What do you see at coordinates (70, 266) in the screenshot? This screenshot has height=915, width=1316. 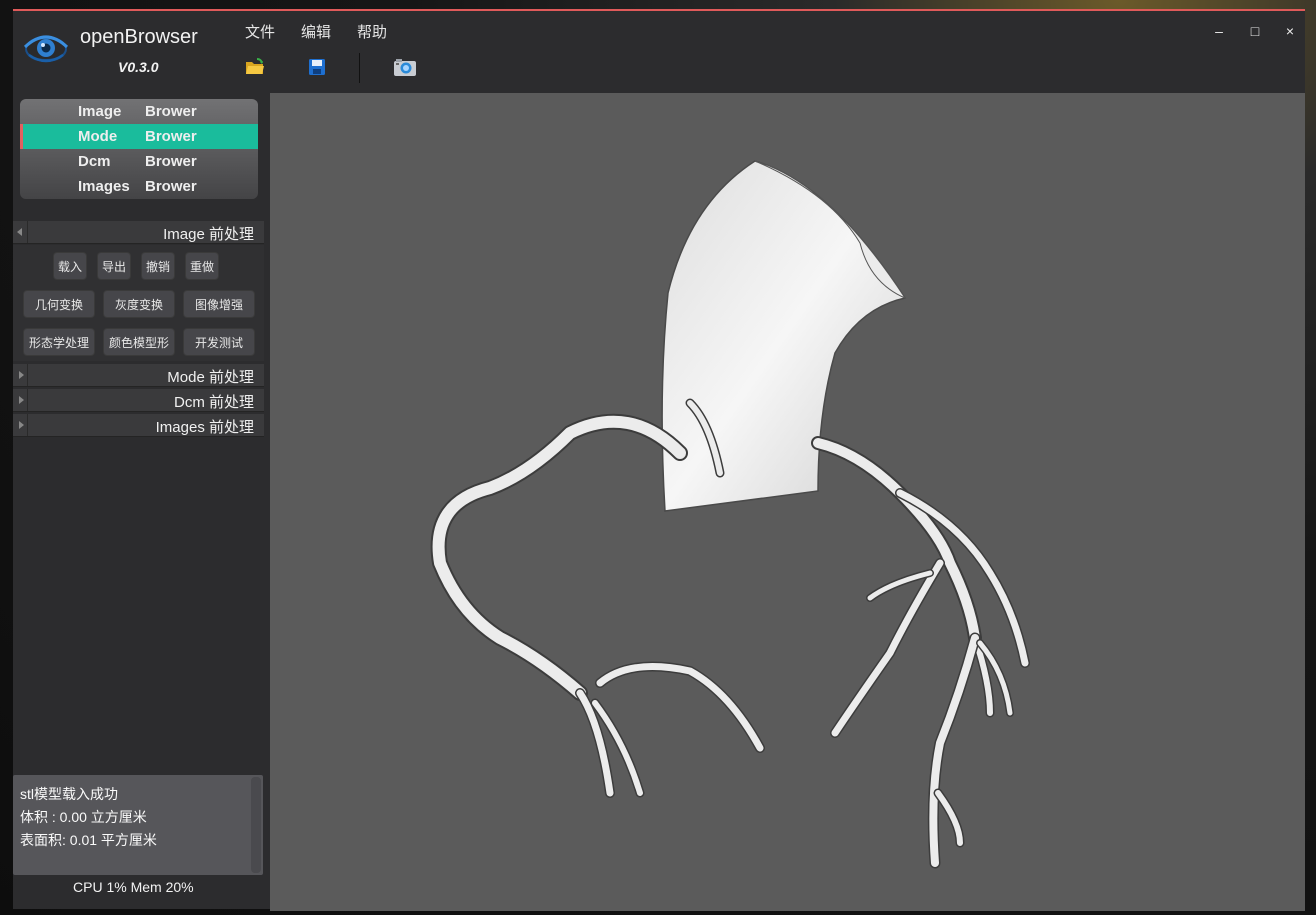 I see `load-button: 载入` at bounding box center [70, 266].